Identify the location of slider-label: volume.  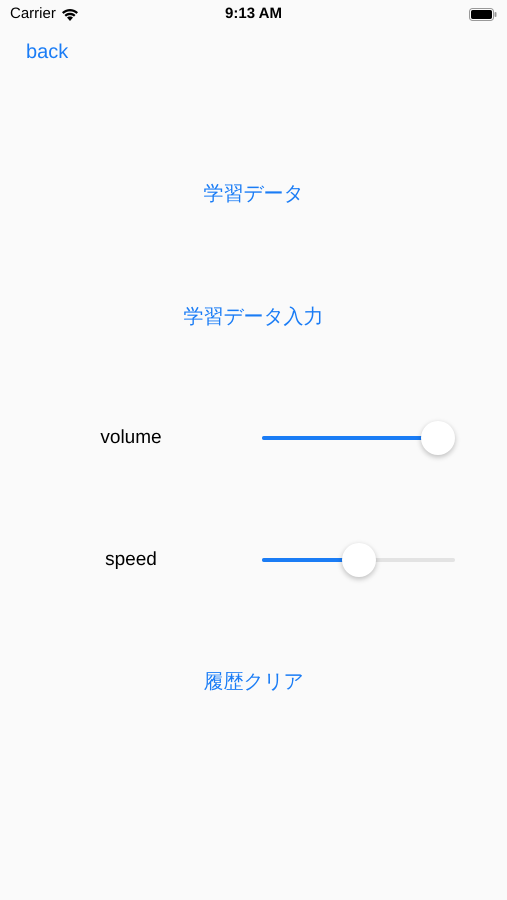
(131, 438).